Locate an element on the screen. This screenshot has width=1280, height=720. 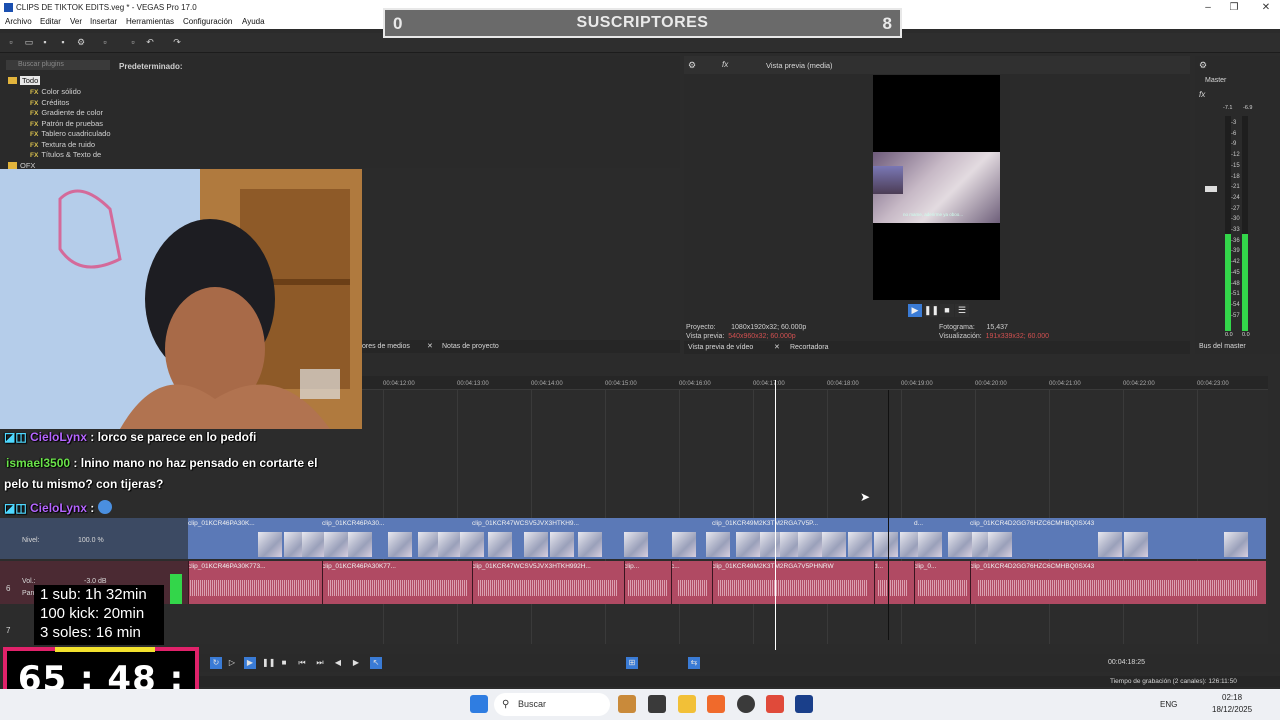
menu-herramientas: Herramientas is located at coordinates (150, 21).